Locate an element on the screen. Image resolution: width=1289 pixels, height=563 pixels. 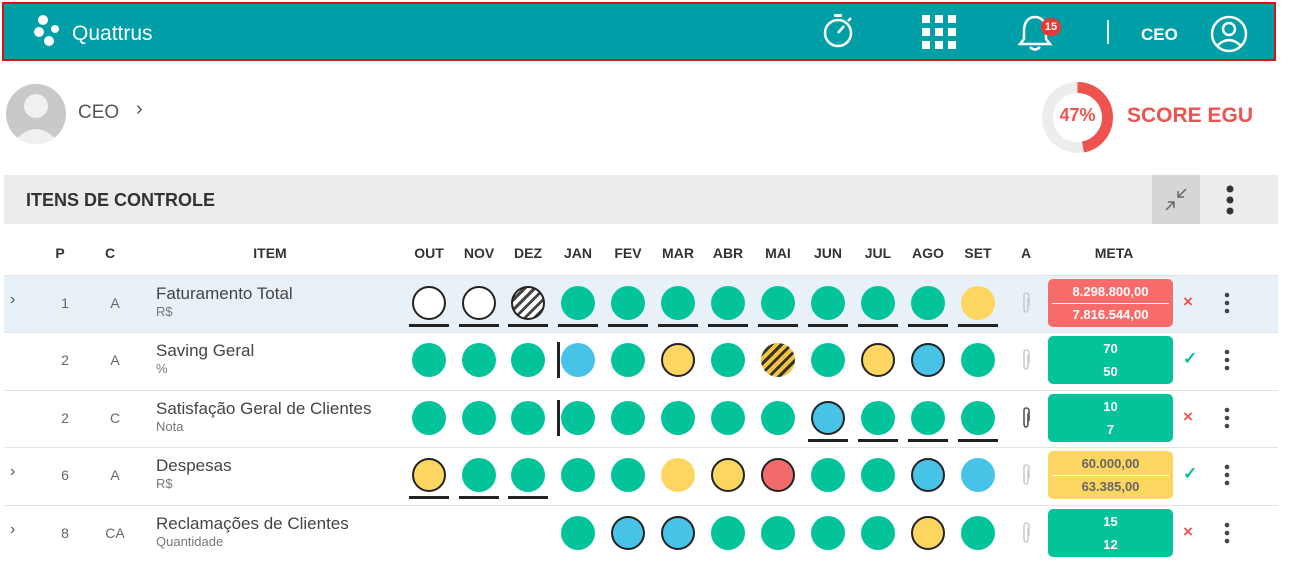
column-header-c: C is located at coordinates (110, 253).